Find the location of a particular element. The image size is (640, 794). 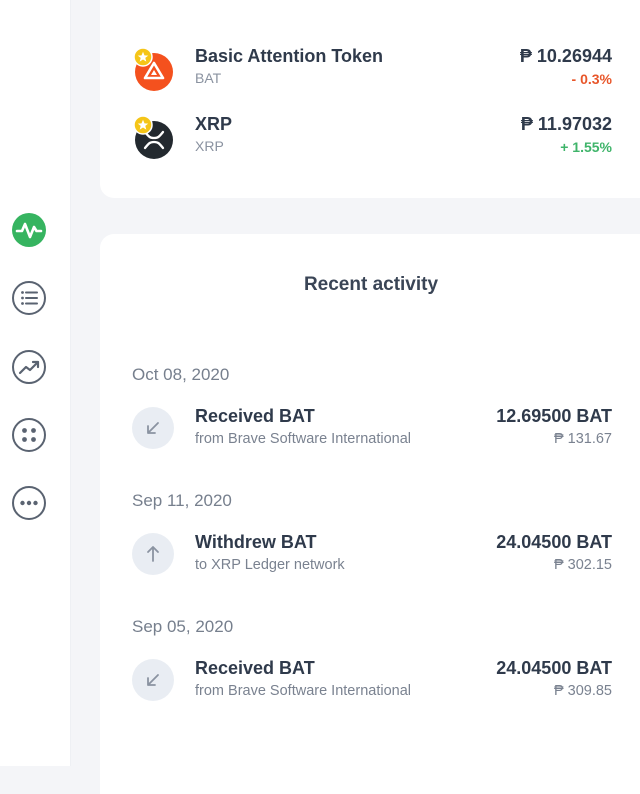

activity-date: Sep 05, 2020 is located at coordinates (183, 626).